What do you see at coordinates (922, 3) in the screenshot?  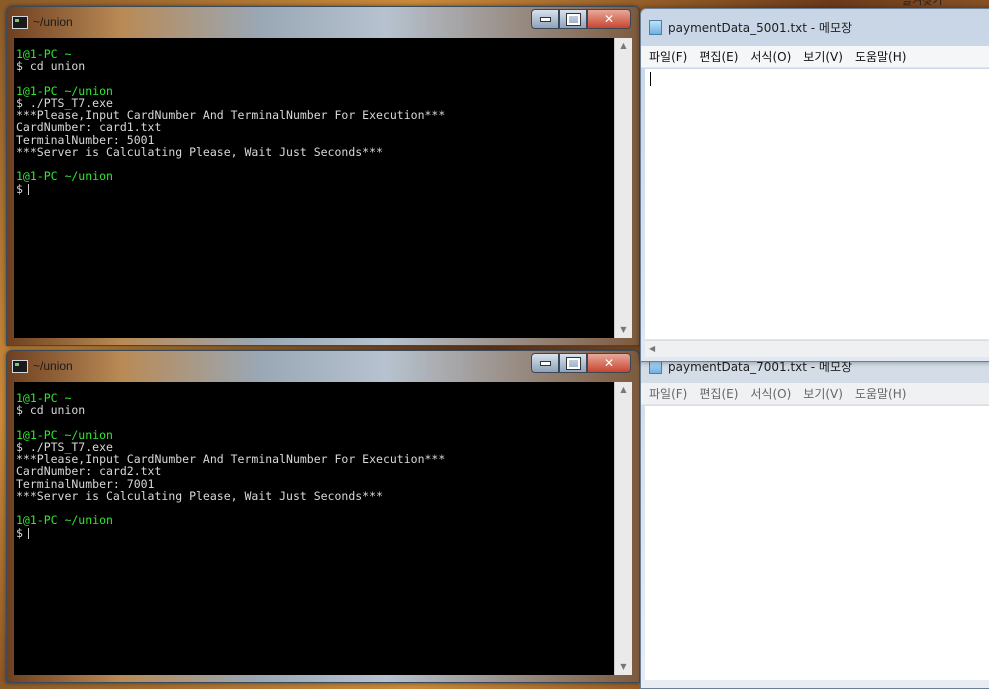 I see `gadget-label: 즐겨찾기` at bounding box center [922, 3].